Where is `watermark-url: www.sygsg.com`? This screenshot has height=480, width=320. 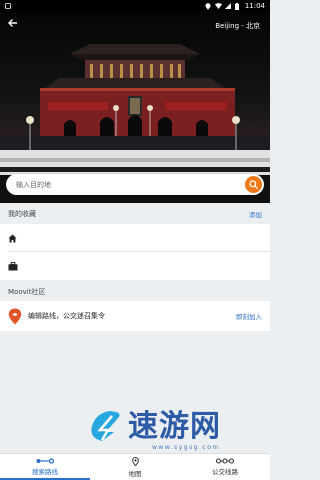
watermark-url: www.sygsg.com is located at coordinates (186, 447).